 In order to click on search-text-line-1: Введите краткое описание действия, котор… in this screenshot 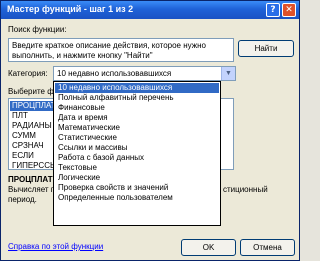, I will do `click(109, 45)`.